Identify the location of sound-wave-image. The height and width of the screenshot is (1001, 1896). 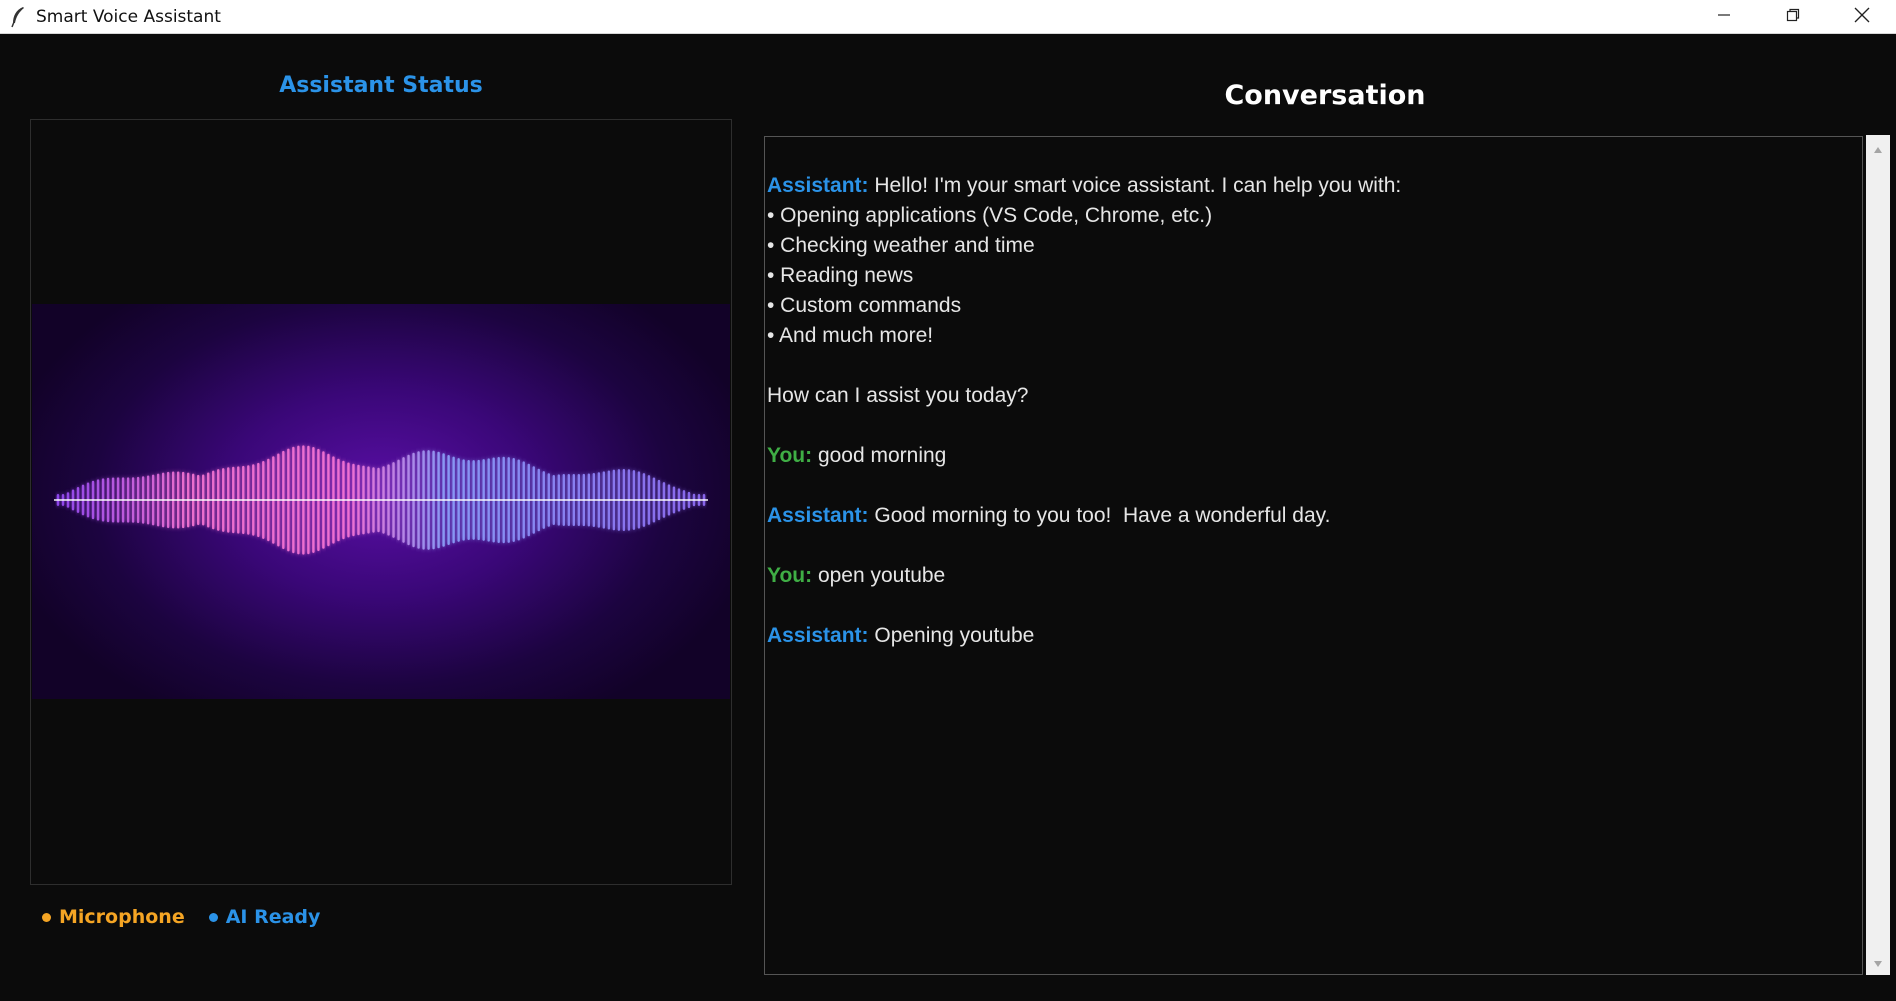
(381, 501).